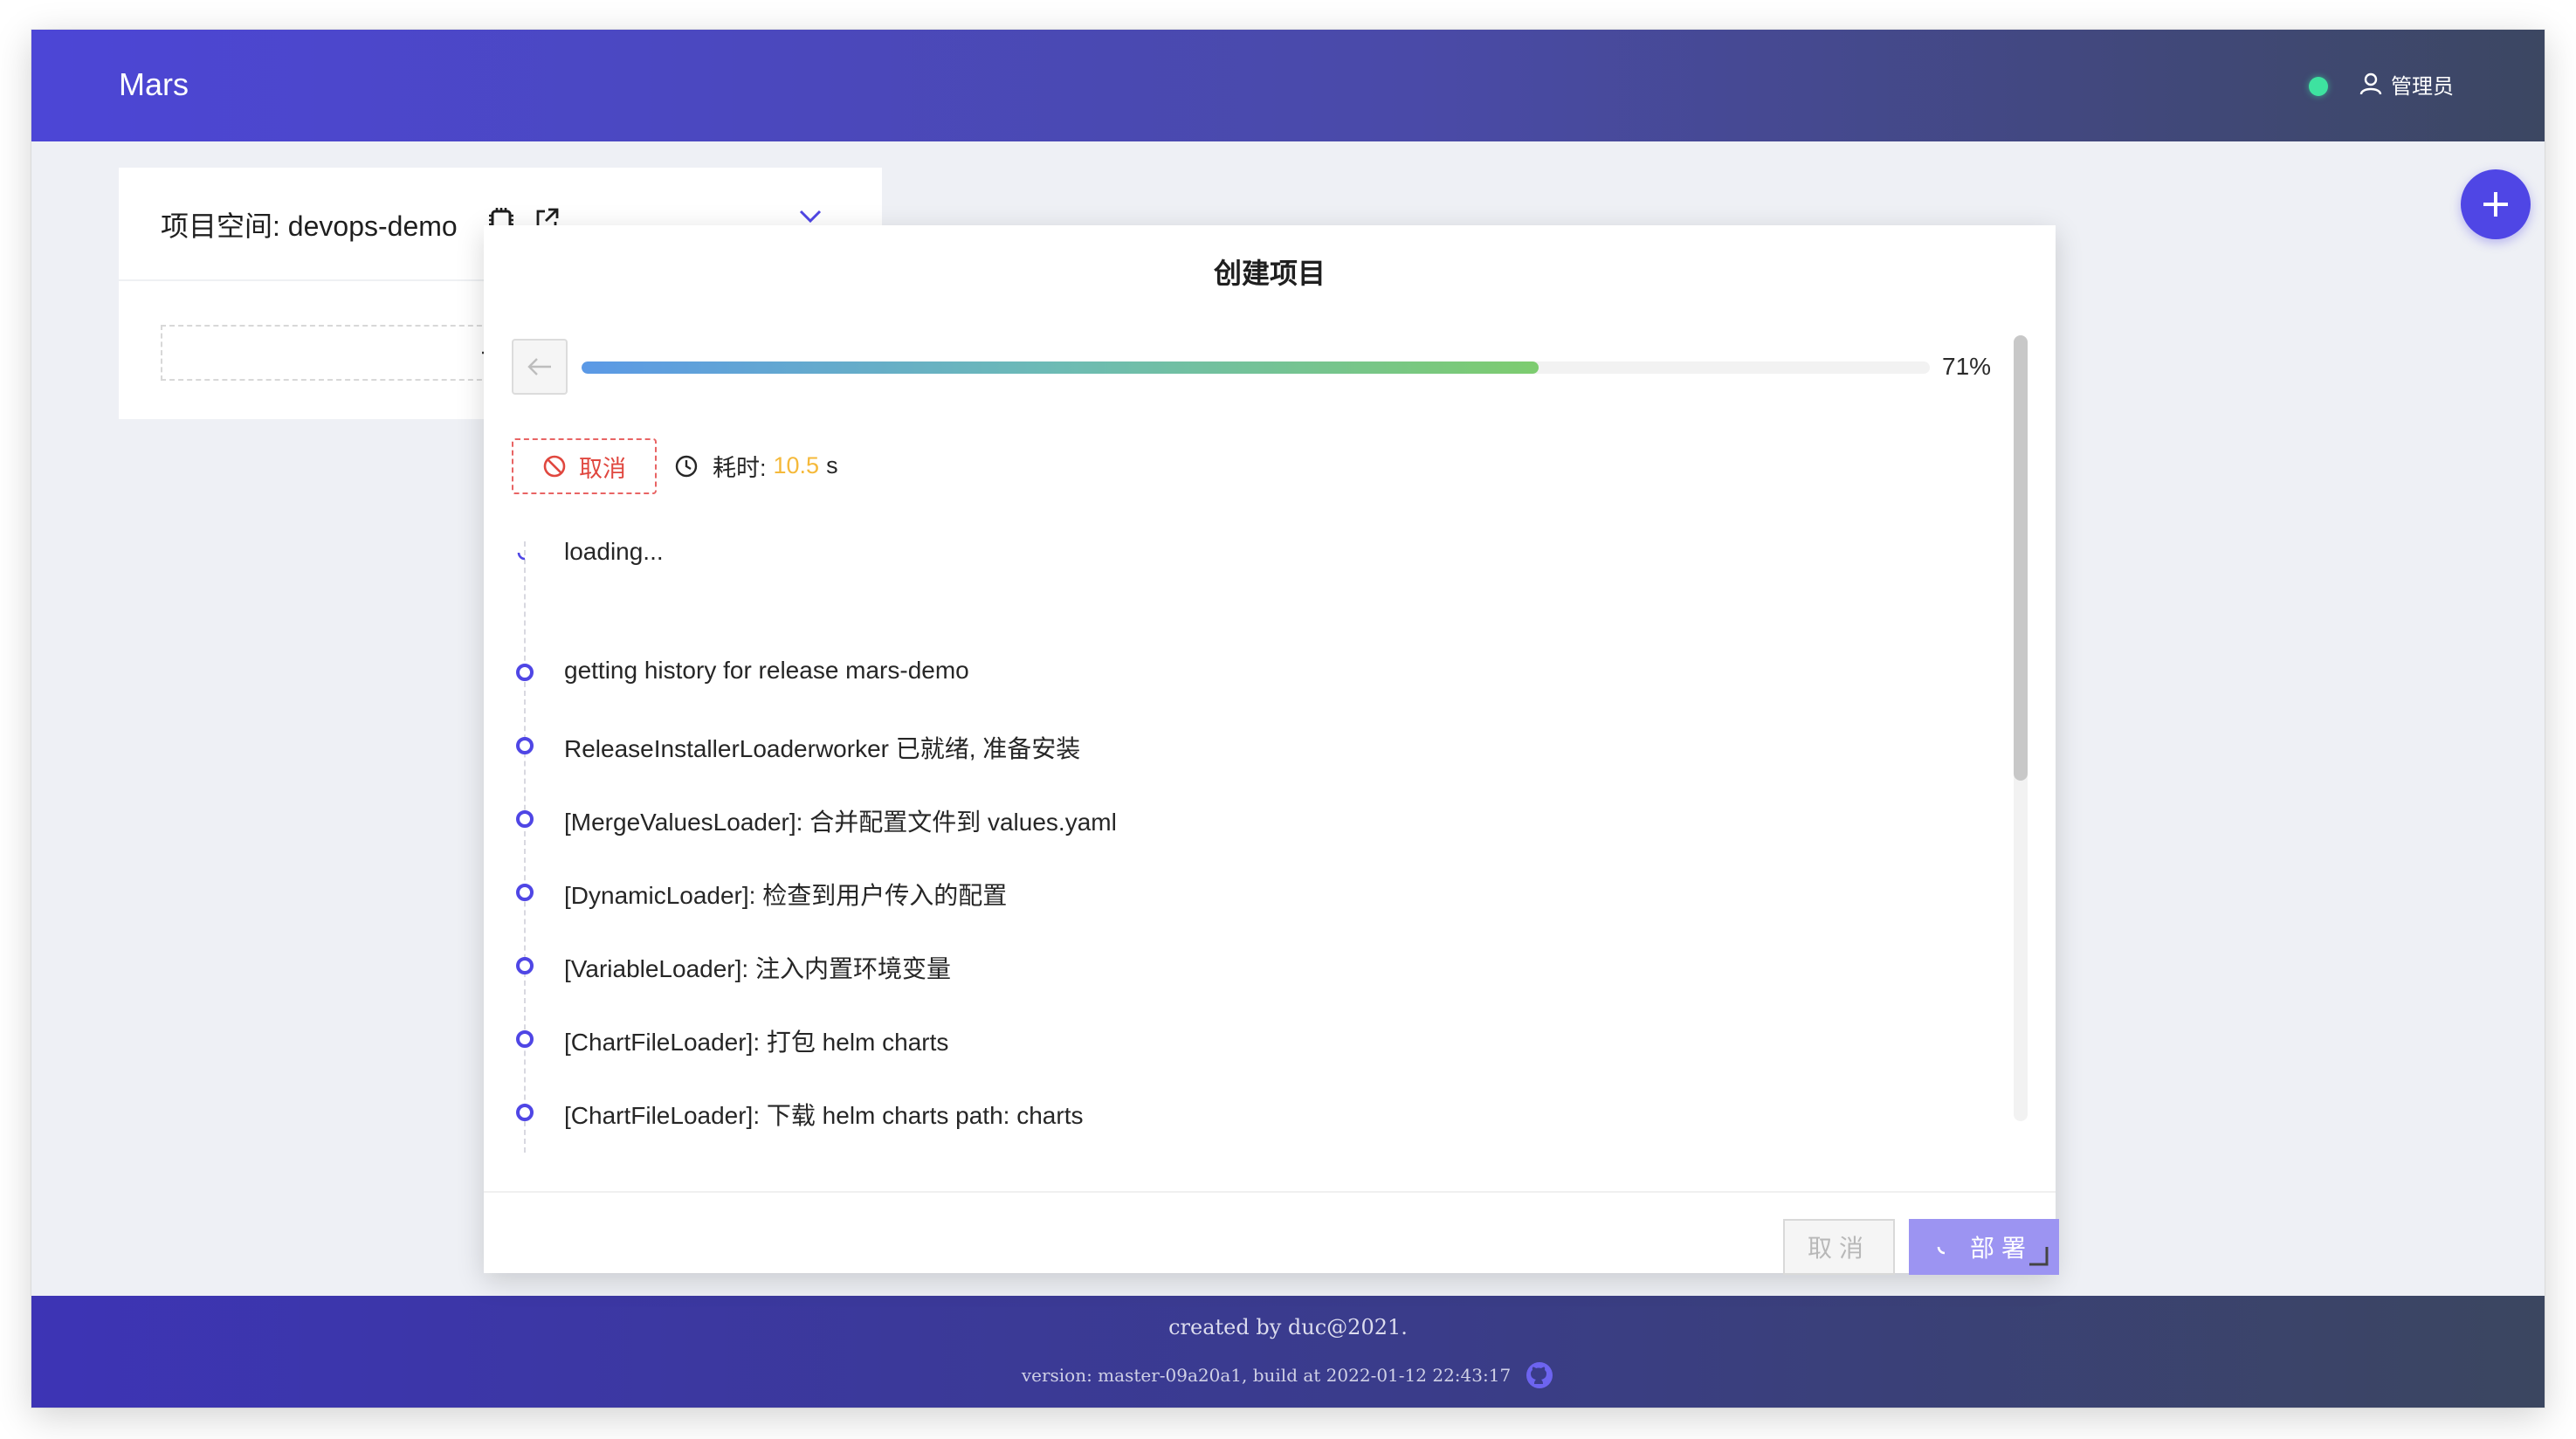 This screenshot has width=2576, height=1439. I want to click on elapsed-value: 10.5, so click(796, 466).